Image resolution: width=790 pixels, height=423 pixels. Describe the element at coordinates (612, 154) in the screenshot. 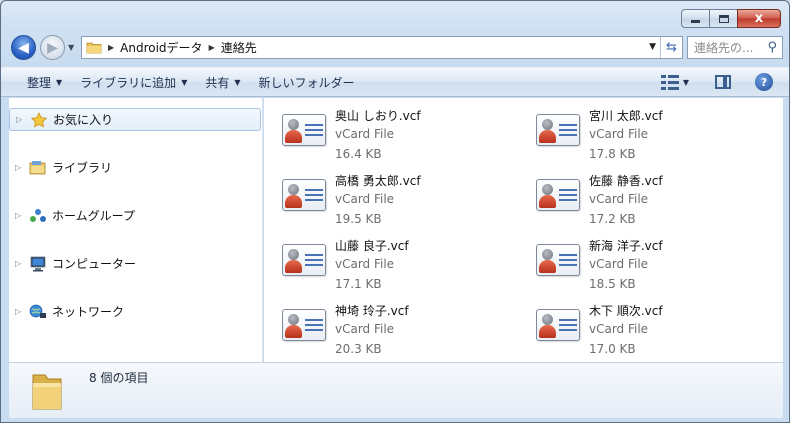

I see `file-size: 17.8 KB` at that location.